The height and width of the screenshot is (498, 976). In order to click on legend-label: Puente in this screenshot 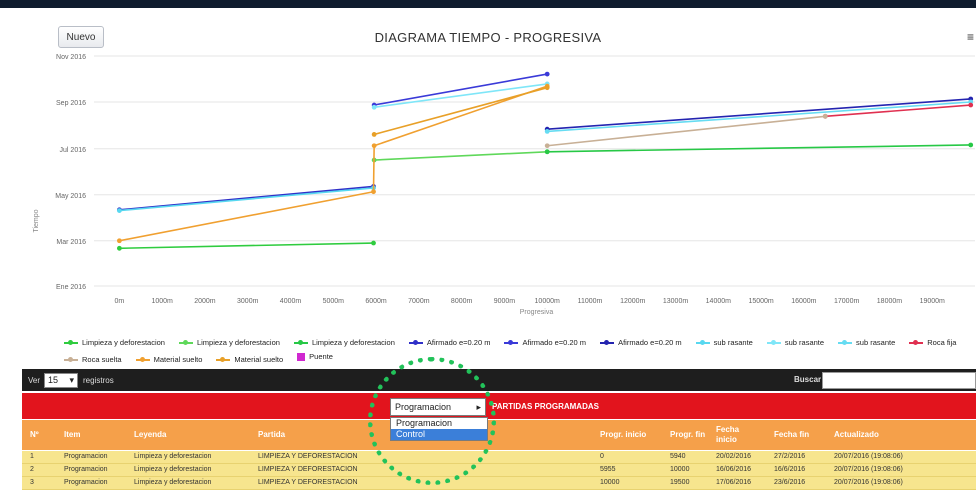, I will do `click(321, 356)`.